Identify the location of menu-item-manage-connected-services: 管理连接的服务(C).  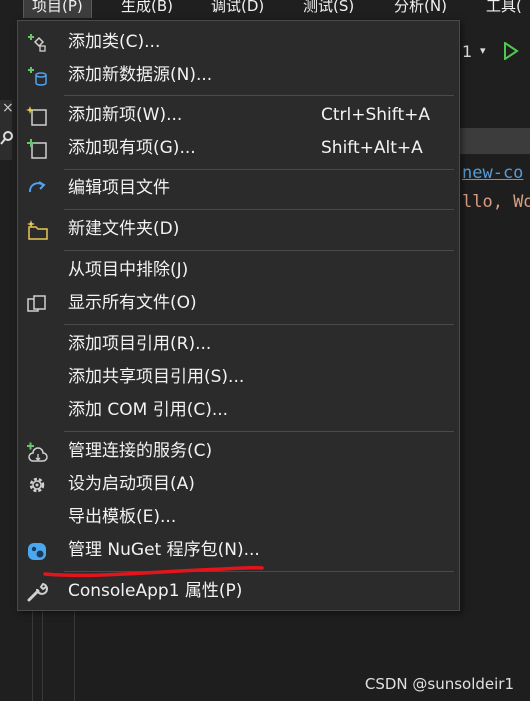
(238, 451).